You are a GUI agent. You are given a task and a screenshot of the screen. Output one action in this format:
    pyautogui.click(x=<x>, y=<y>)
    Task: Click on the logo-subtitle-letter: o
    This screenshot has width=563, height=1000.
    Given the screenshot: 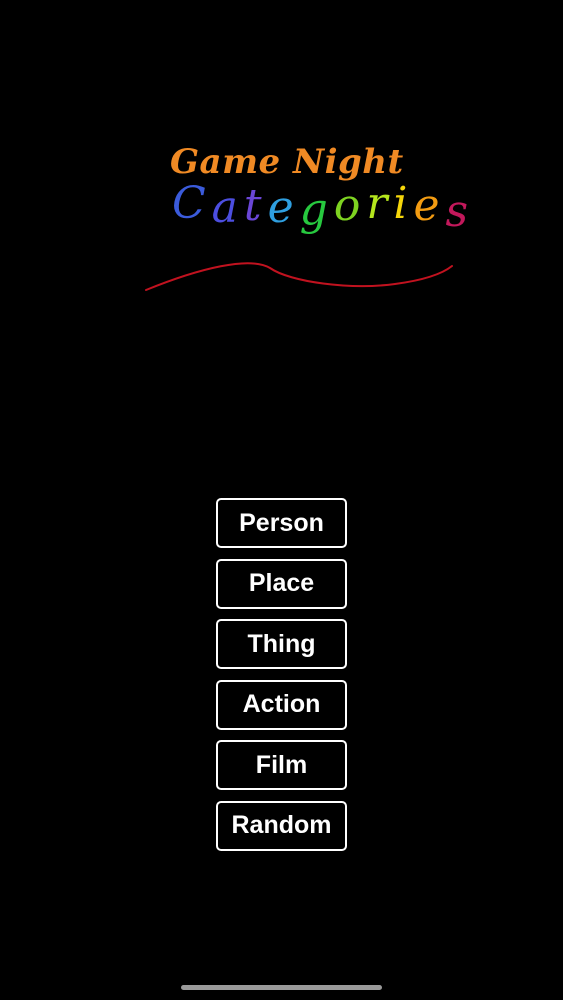 What is the action you would take?
    pyautogui.click(x=350, y=205)
    